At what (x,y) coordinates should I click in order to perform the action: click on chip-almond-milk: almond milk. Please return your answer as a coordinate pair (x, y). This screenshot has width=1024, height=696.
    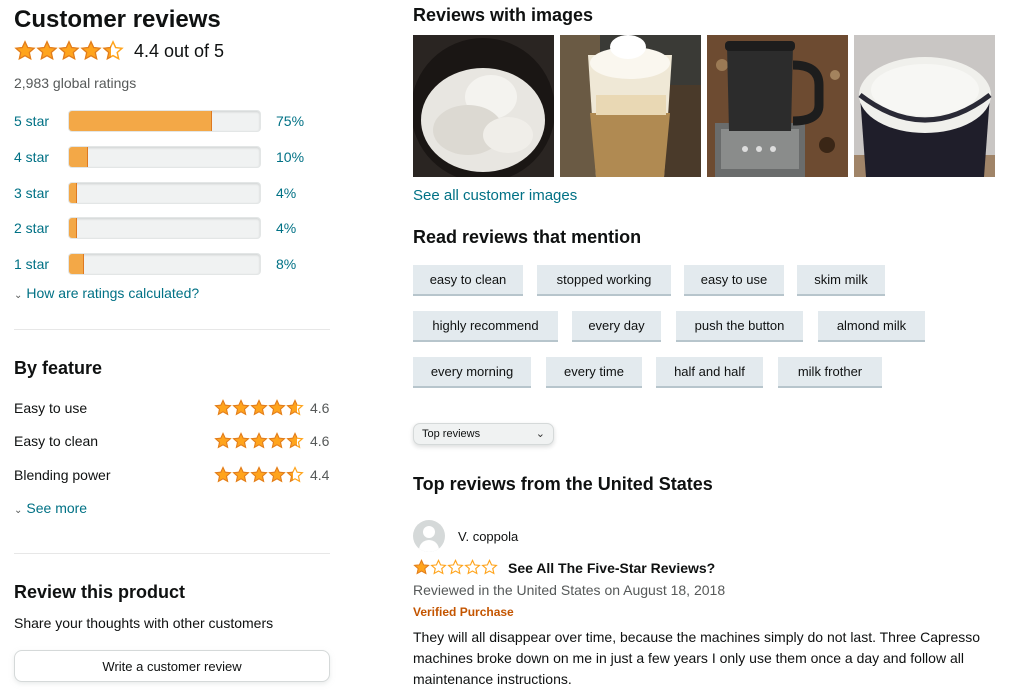
    Looking at the image, I should click on (871, 326).